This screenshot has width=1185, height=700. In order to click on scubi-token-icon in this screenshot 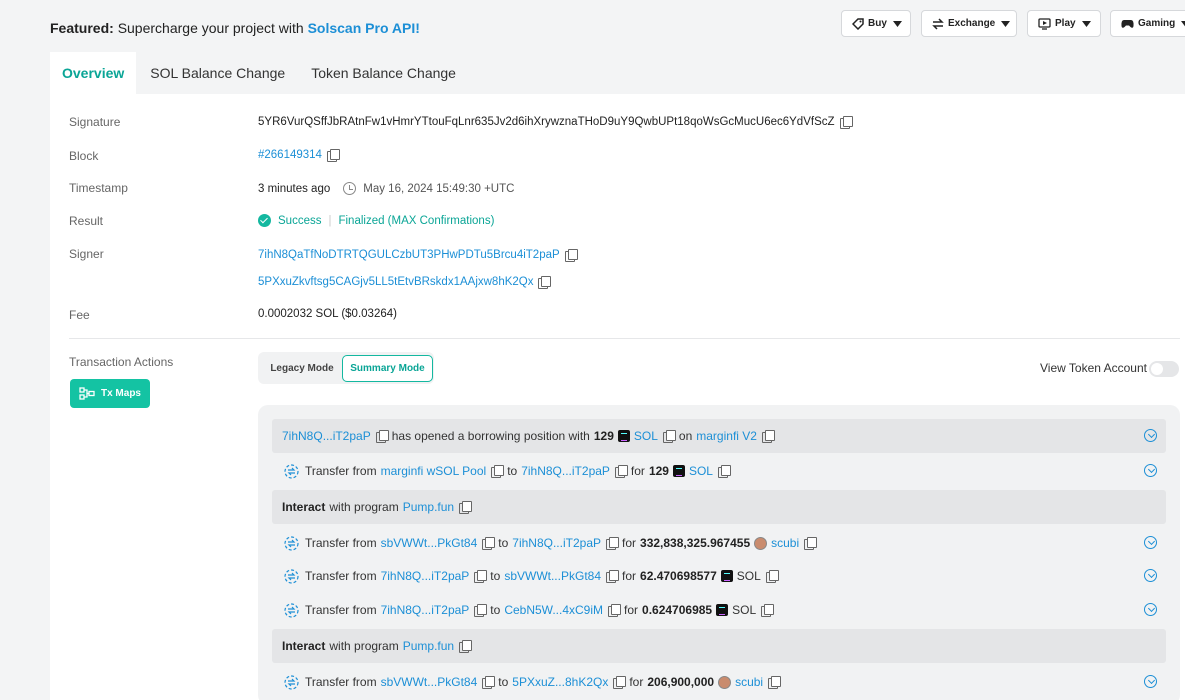, I will do `click(761, 543)`.